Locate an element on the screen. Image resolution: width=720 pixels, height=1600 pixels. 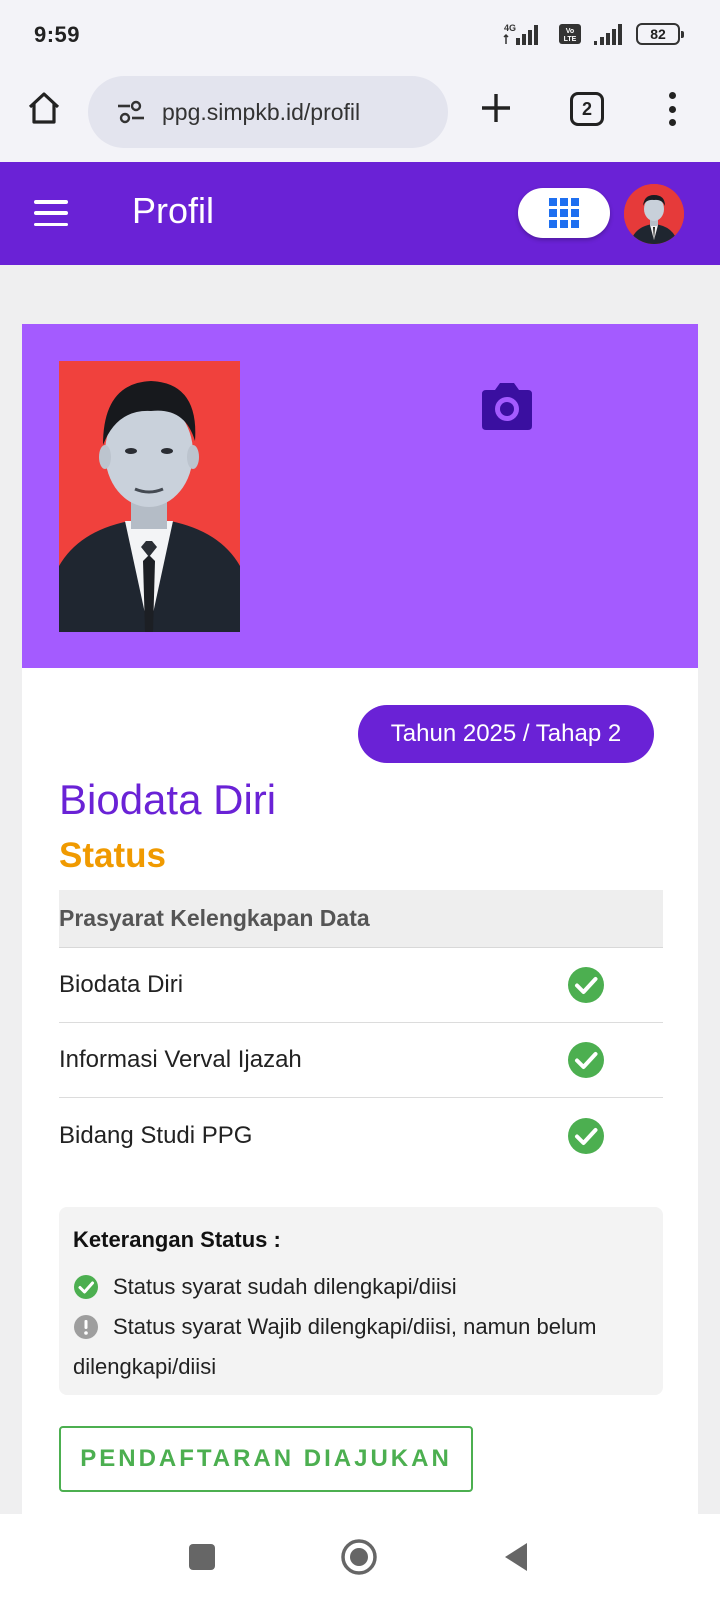
tab-switcher-button: 2 is located at coordinates (587, 109).